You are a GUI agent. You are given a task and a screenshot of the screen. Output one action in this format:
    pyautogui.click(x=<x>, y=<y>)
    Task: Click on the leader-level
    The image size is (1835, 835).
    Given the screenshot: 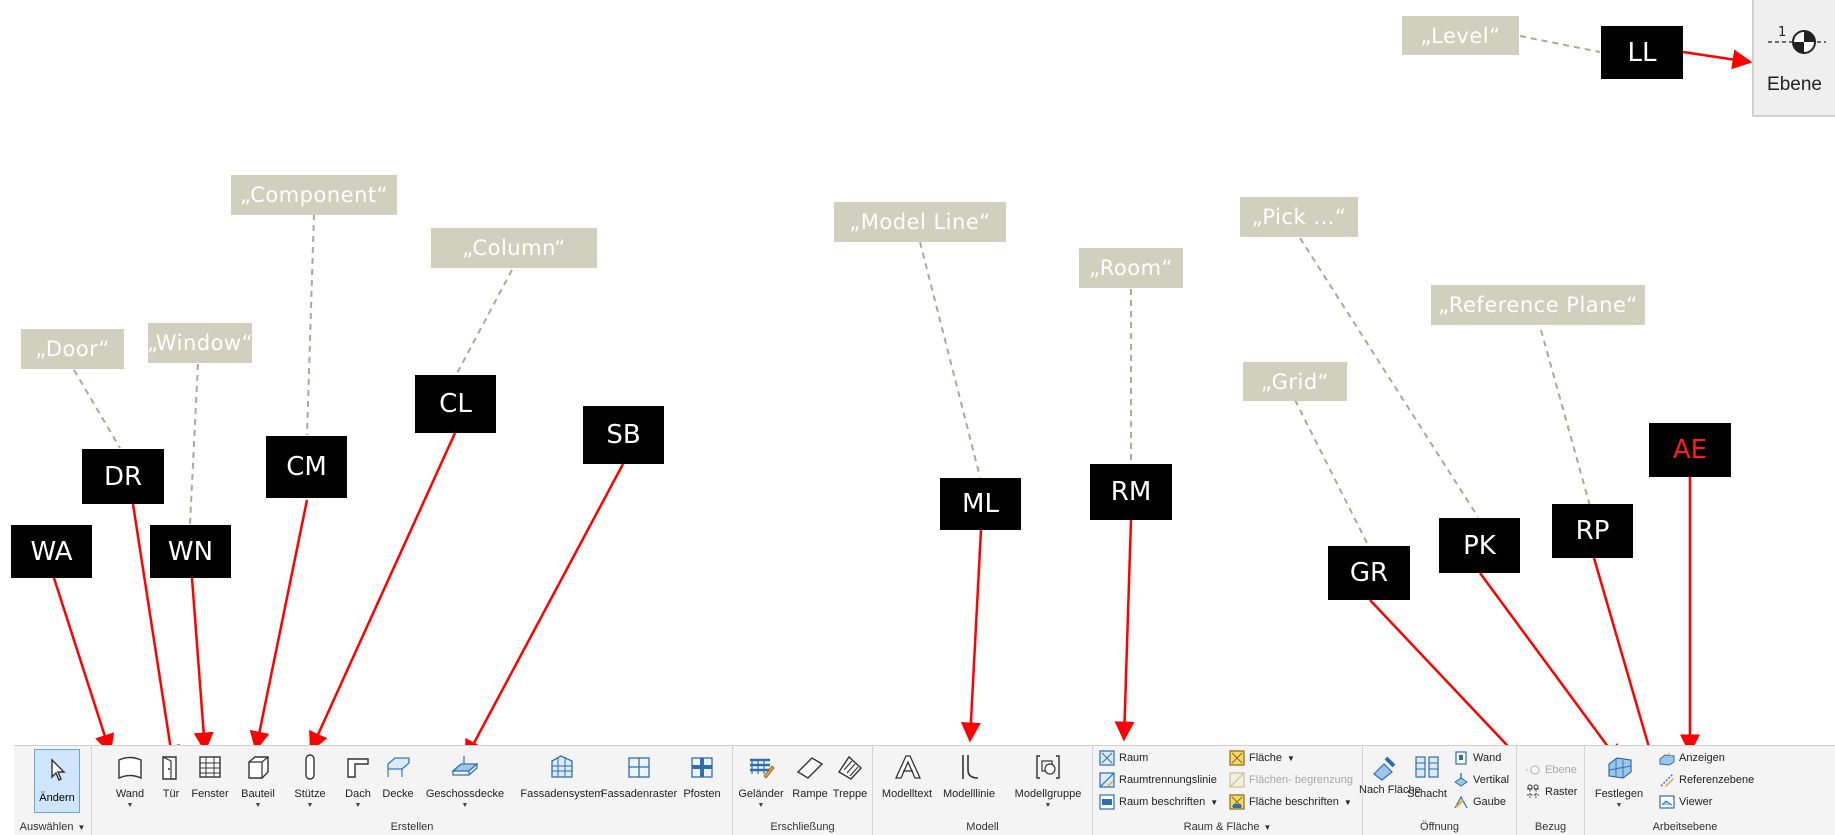 What is the action you would take?
    pyautogui.click(x=1560, y=44)
    